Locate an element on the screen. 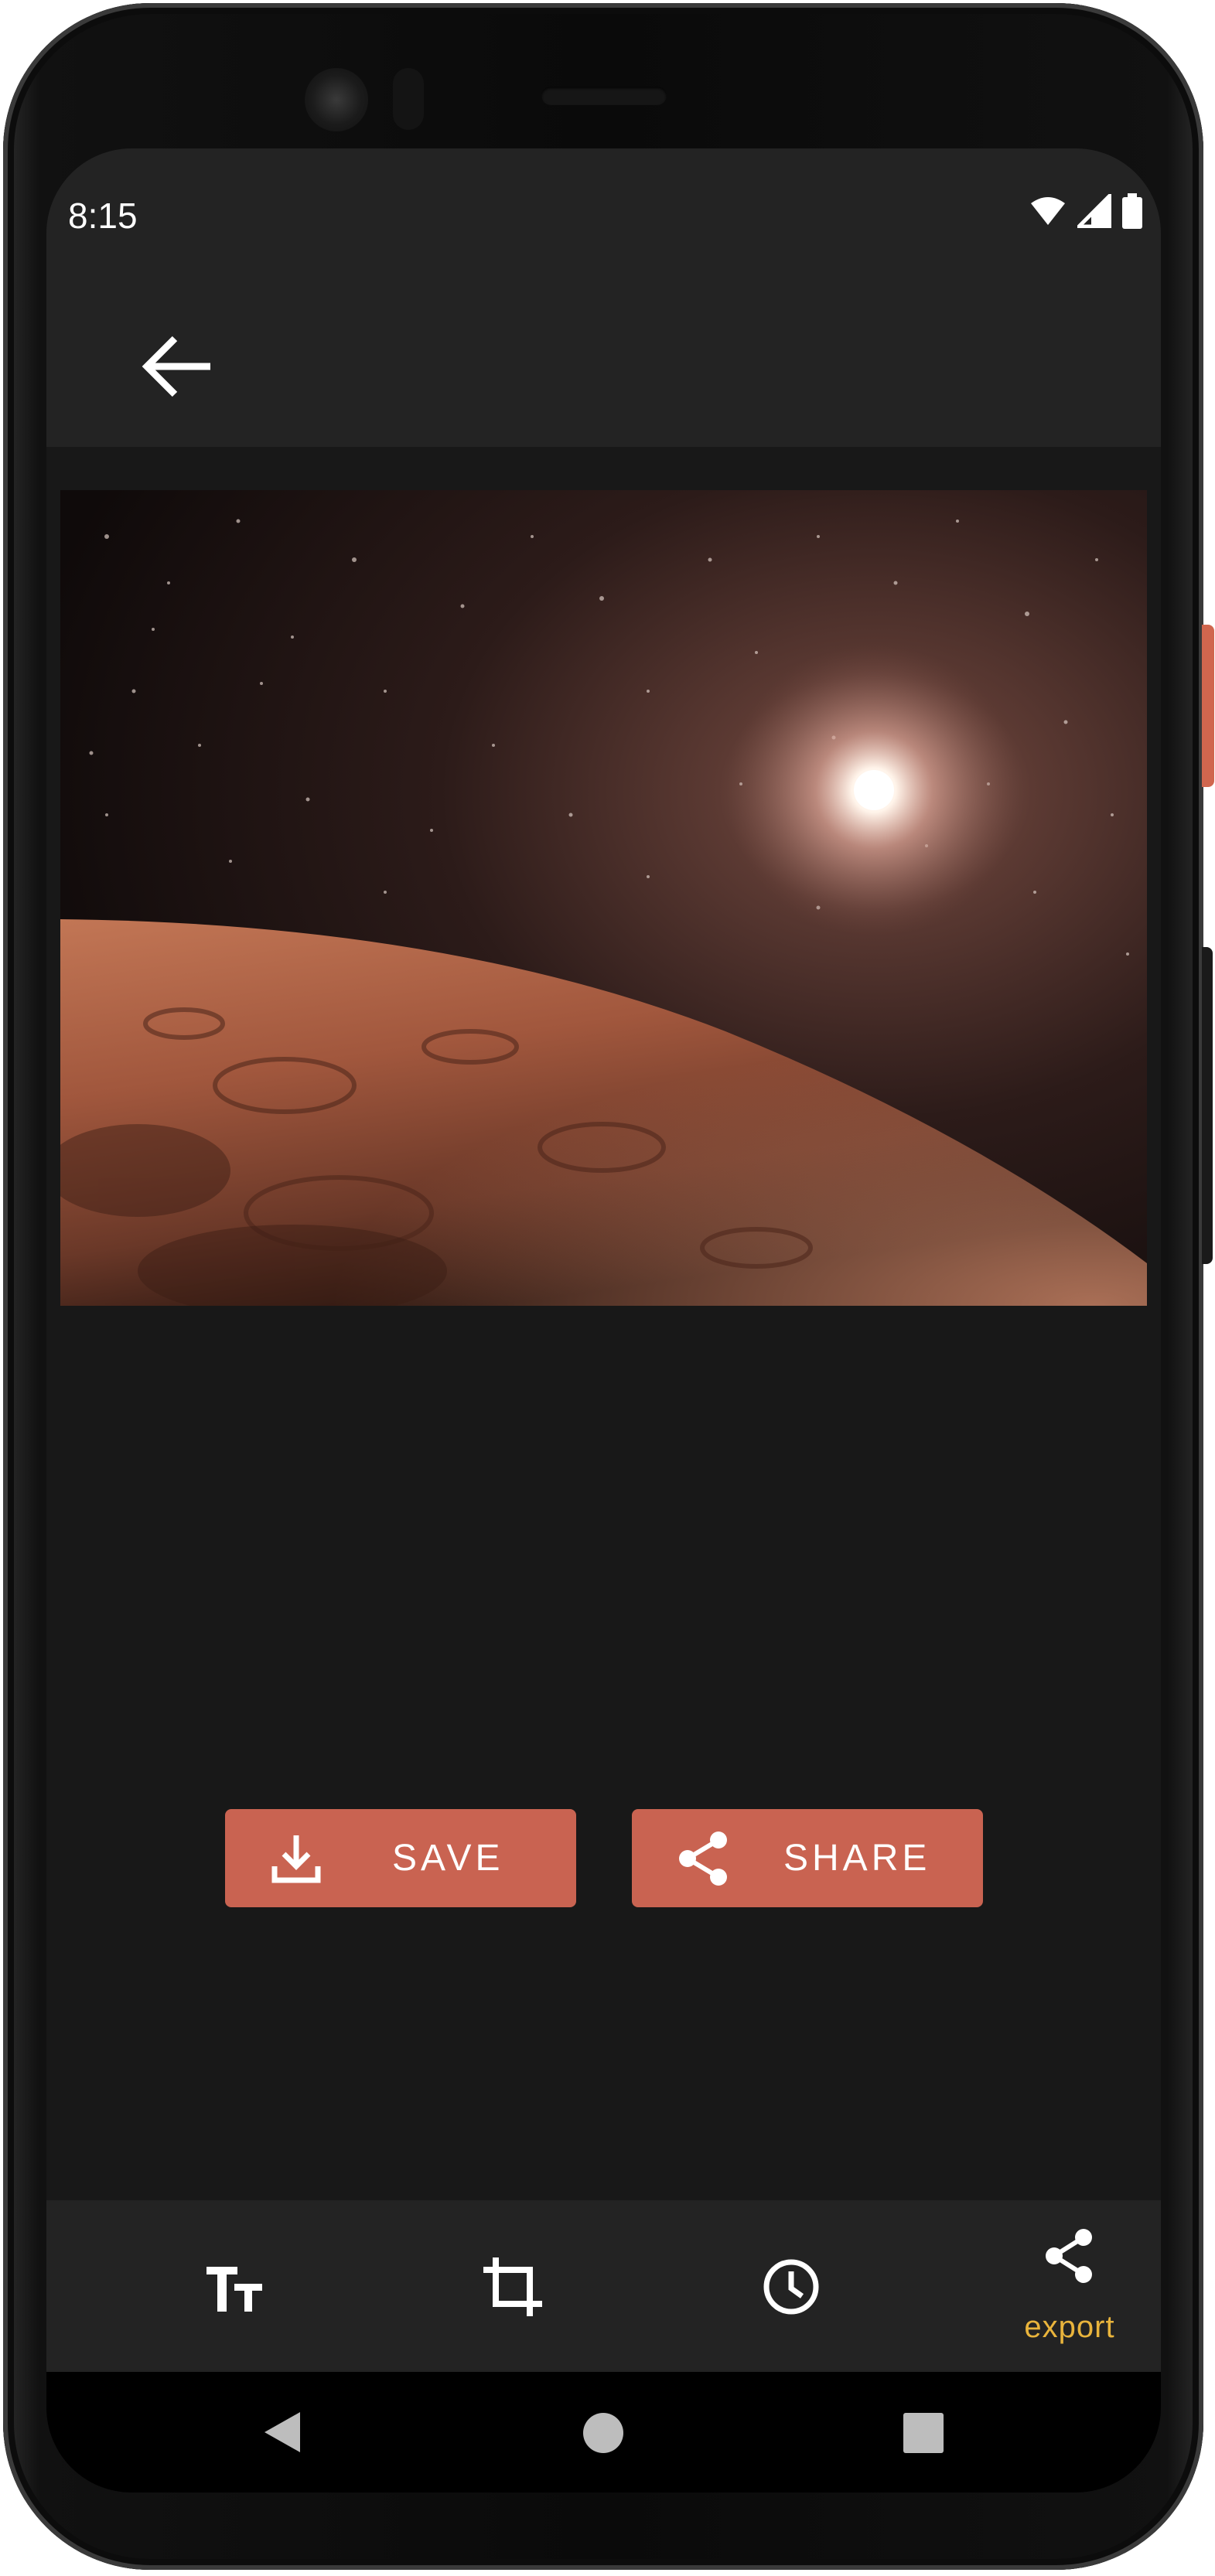 The height and width of the screenshot is (2576, 1215). crop-icon is located at coordinates (512, 2286).